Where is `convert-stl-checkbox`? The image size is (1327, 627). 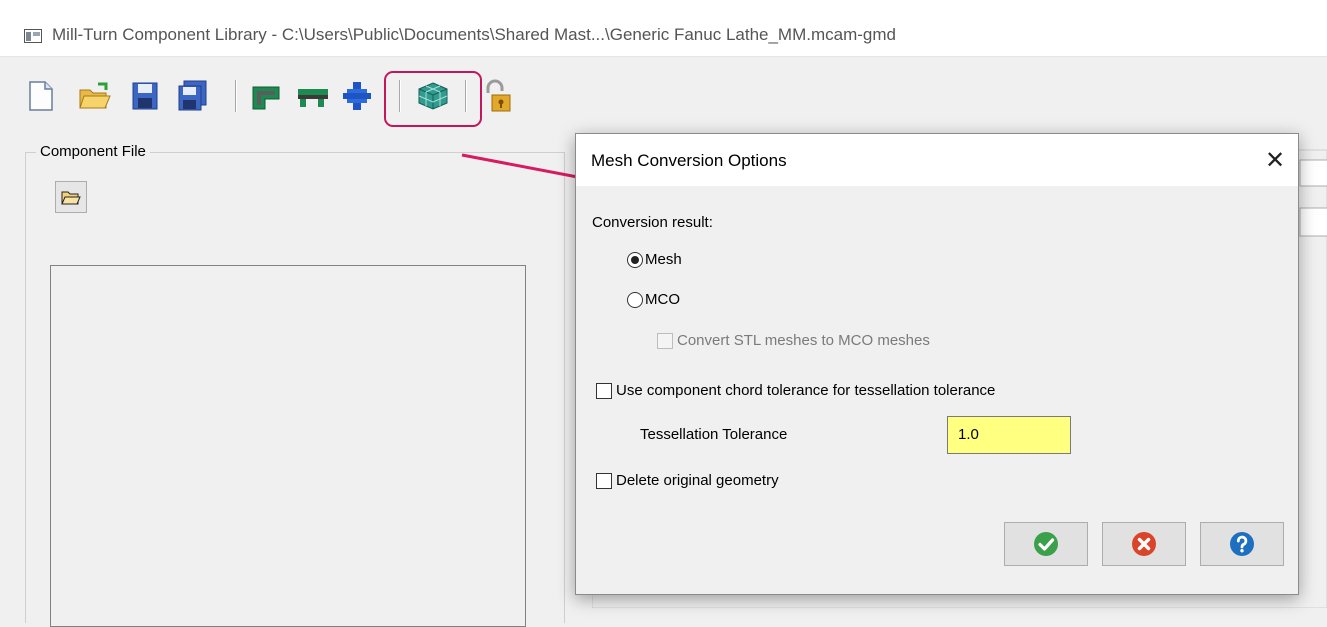 convert-stl-checkbox is located at coordinates (665, 341).